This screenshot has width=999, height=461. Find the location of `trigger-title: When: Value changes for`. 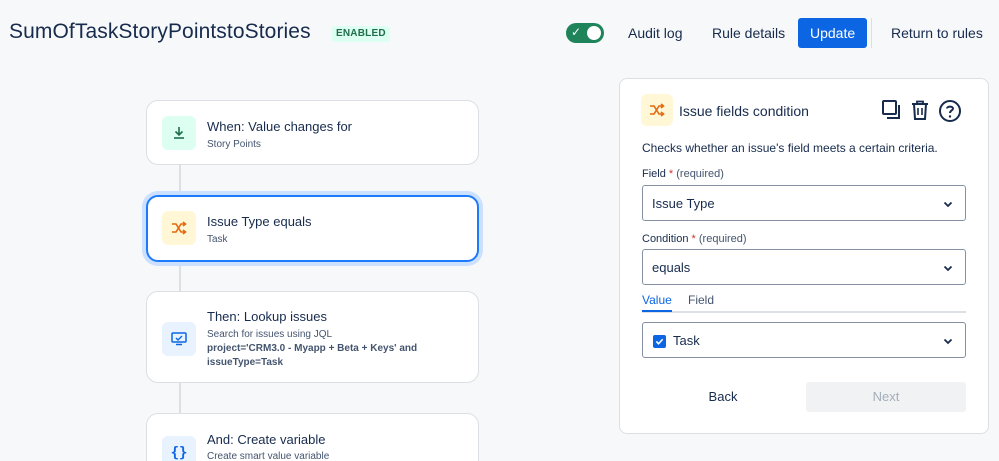

trigger-title: When: Value changes for is located at coordinates (280, 126).